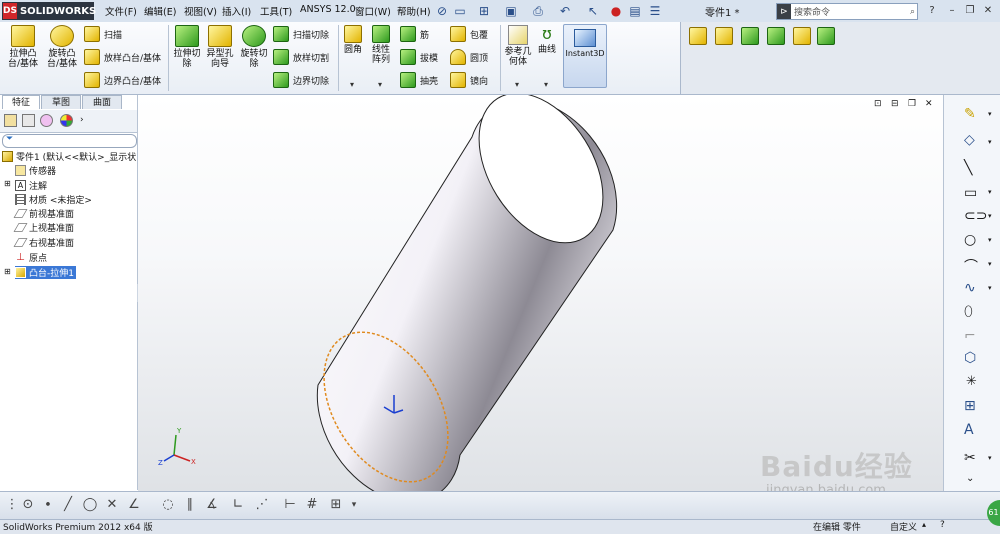  I want to click on scroll-down-icon: ⌄, so click(970, 478).